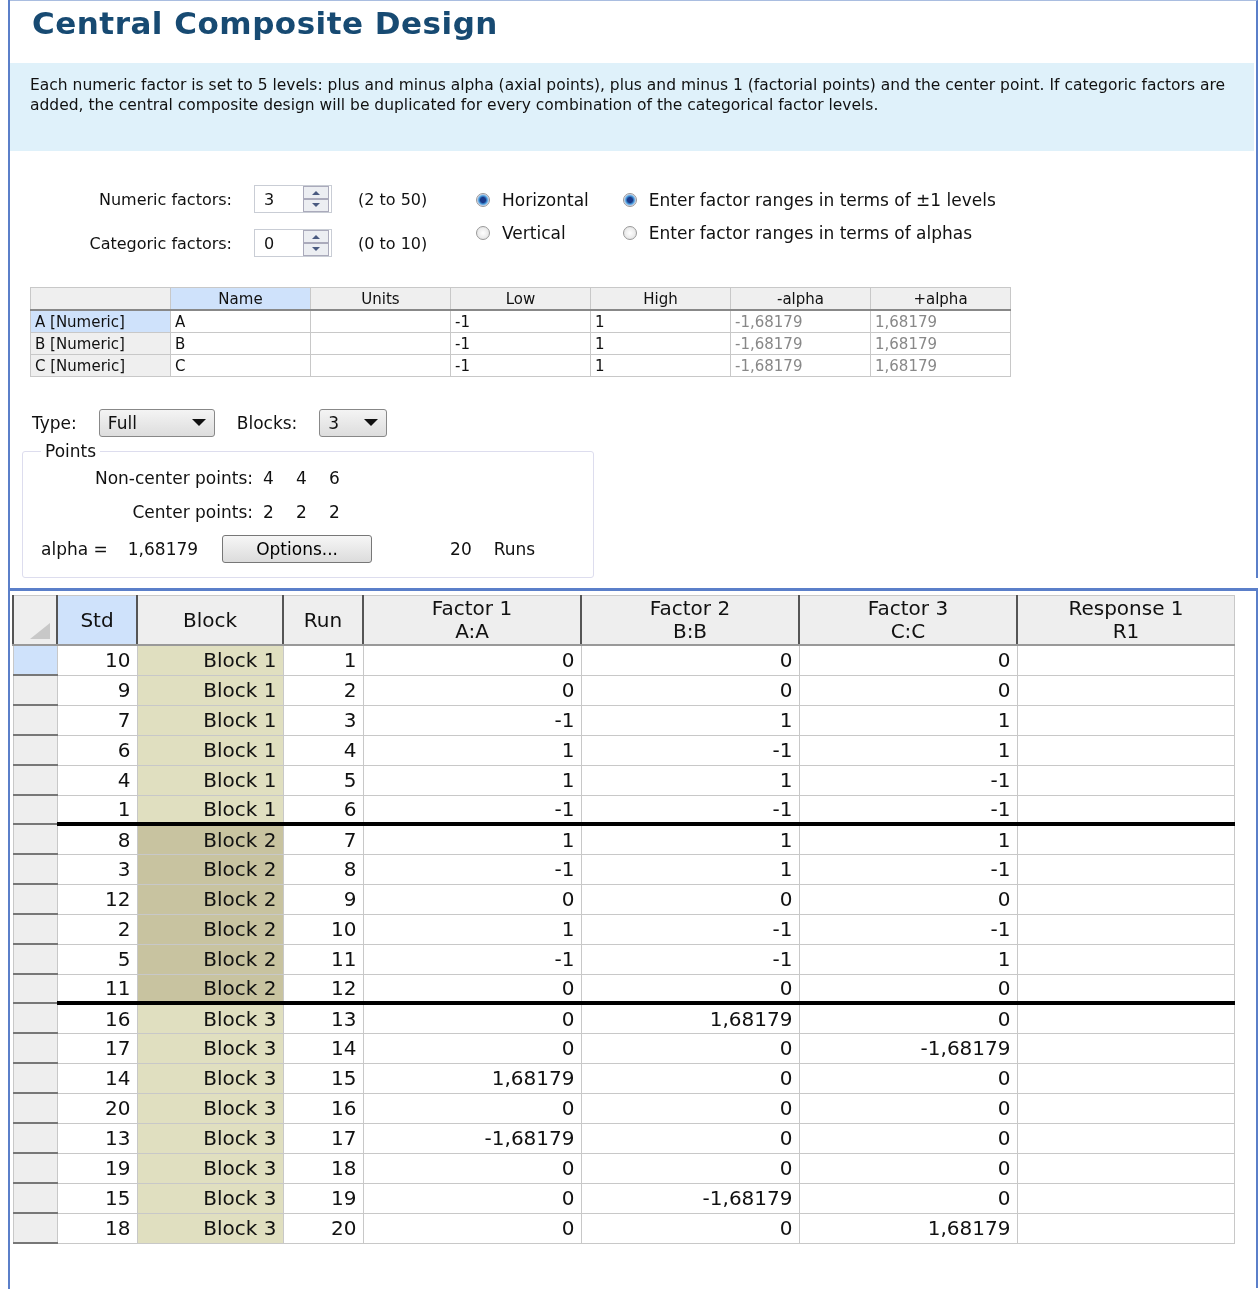 The height and width of the screenshot is (1289, 1258). I want to click on column-header: Units, so click(380, 298).